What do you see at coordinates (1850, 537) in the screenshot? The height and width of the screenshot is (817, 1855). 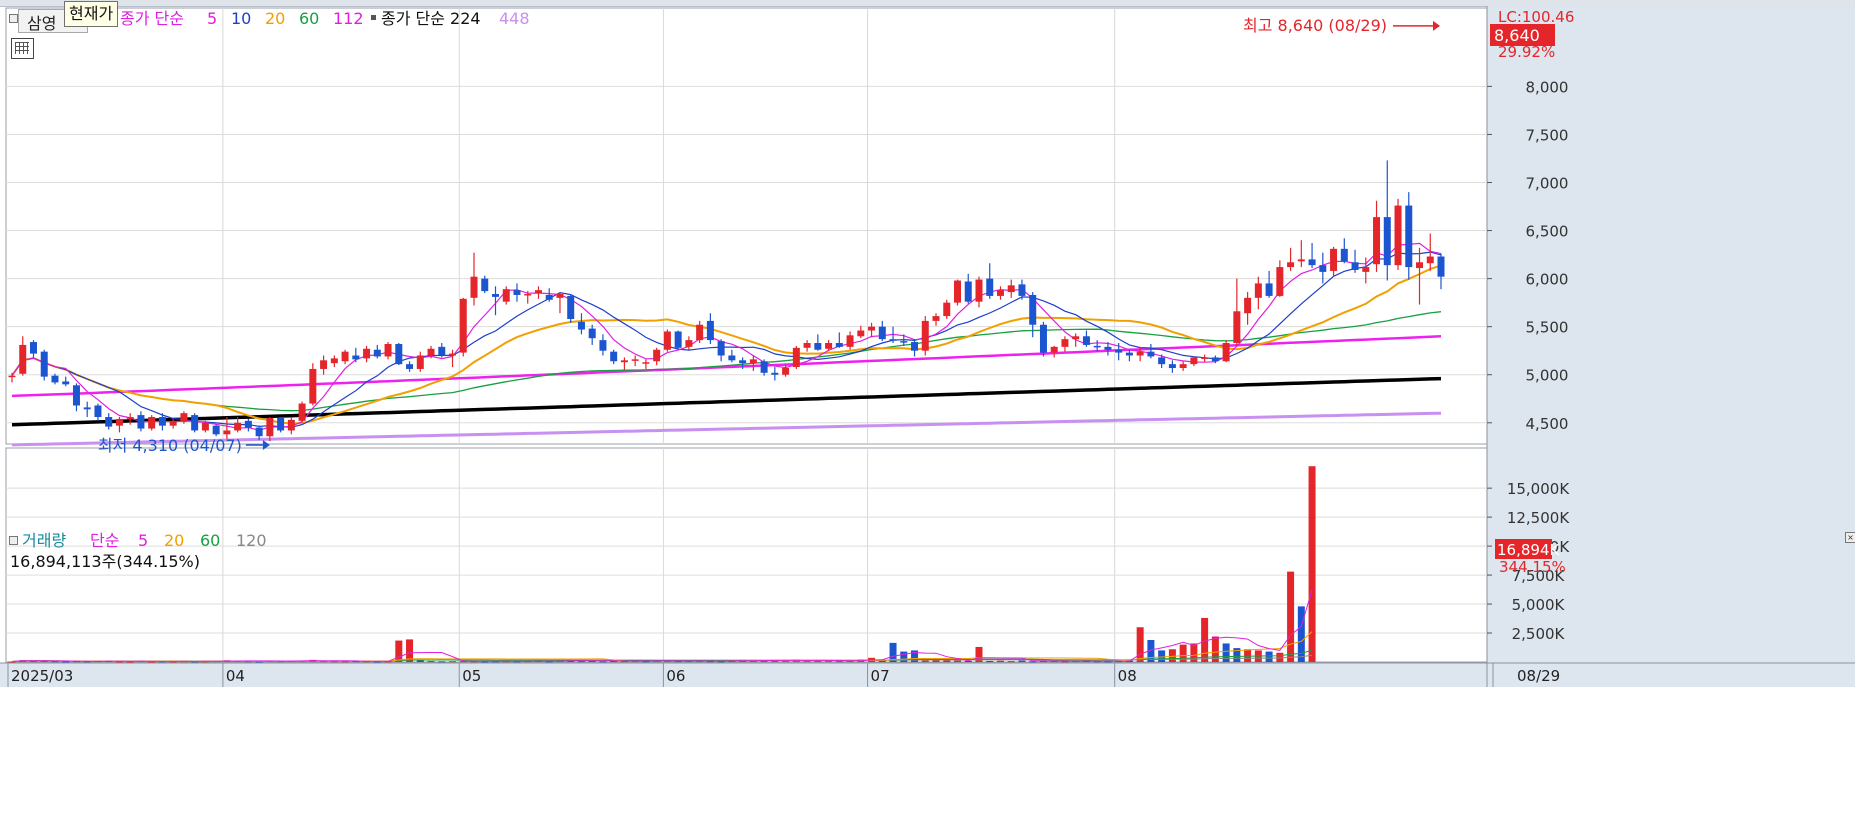 I see `volume-panel-close-icon: ×` at bounding box center [1850, 537].